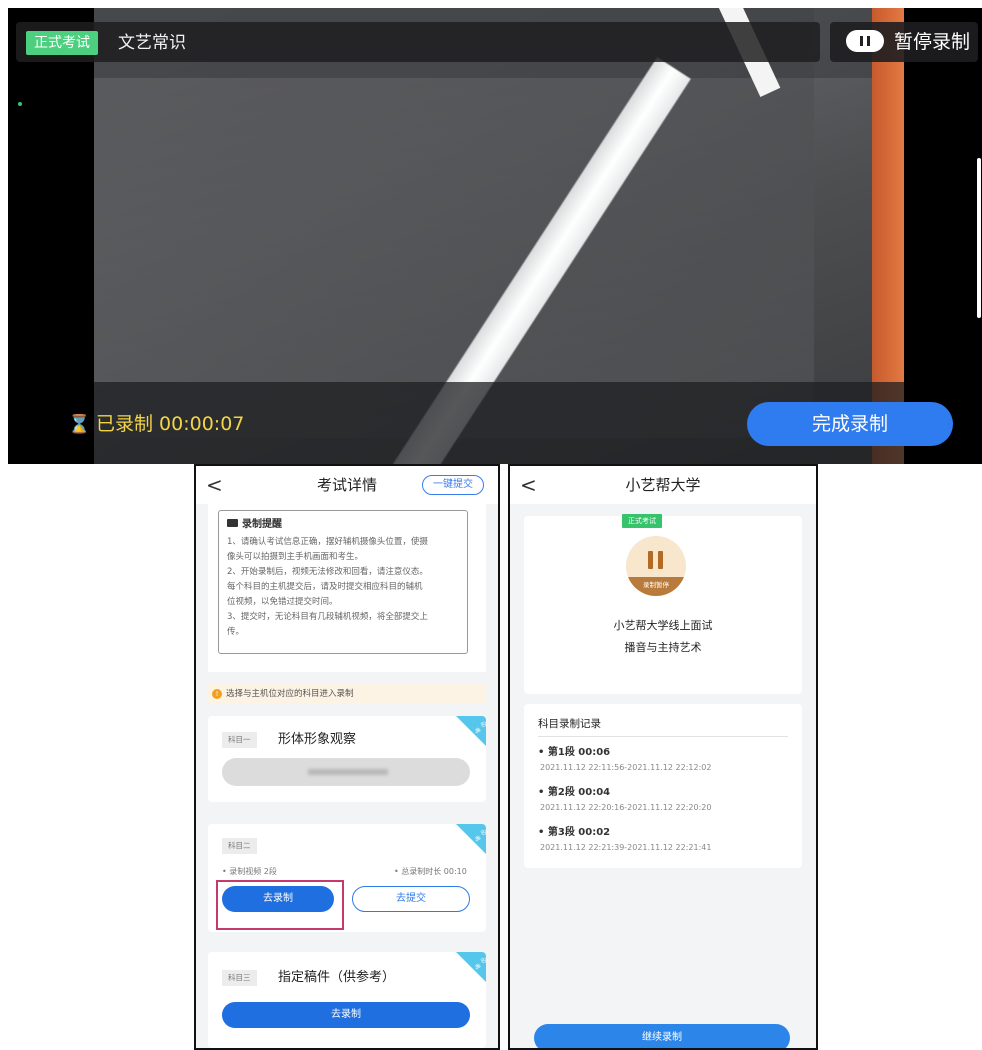 The image size is (982, 1050). What do you see at coordinates (850, 424) in the screenshot?
I see `finish-recording-button: 完成录制` at bounding box center [850, 424].